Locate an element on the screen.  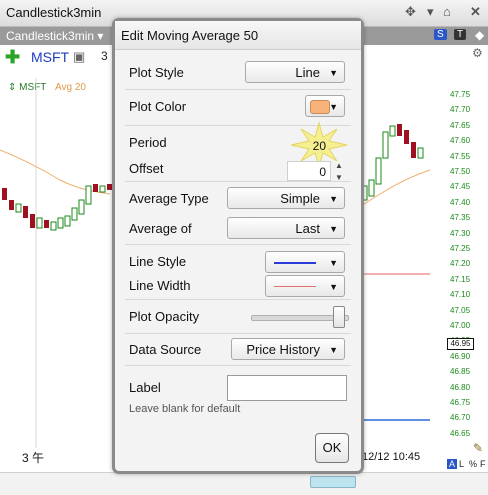
data-source-label: Data Source is located at coordinates (165, 349).